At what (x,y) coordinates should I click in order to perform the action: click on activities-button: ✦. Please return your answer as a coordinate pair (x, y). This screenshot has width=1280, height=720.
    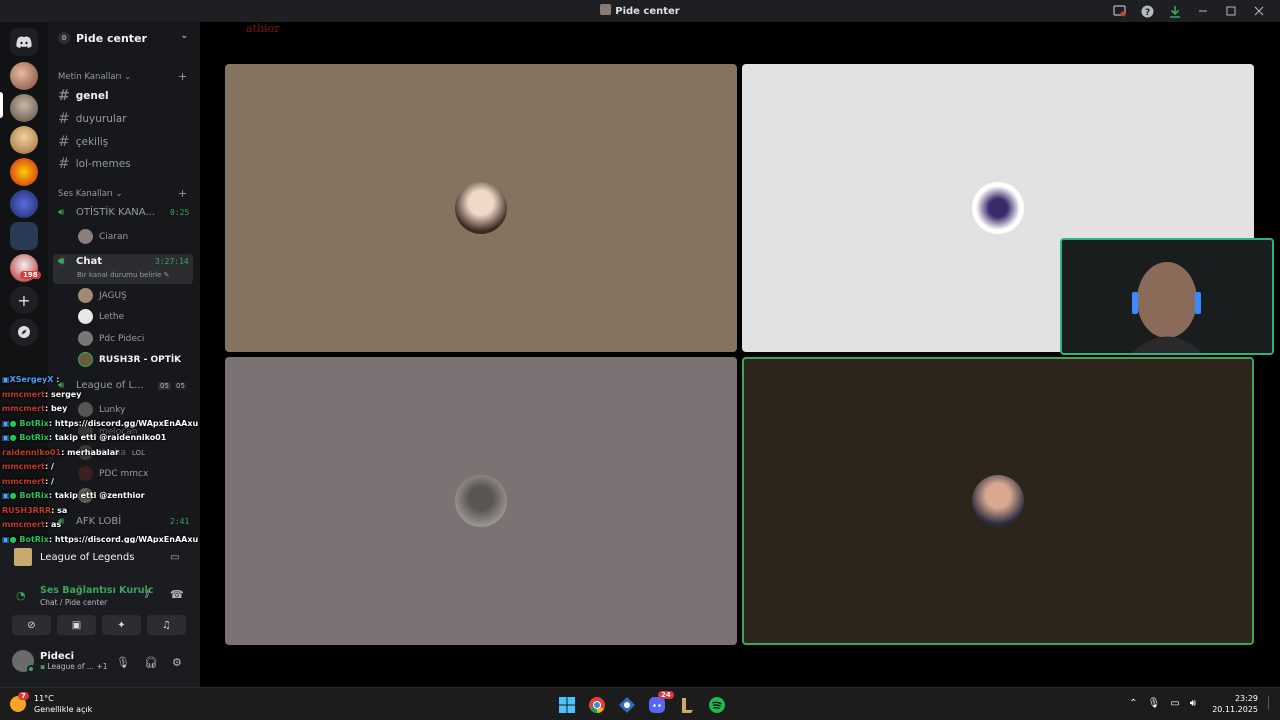
    Looking at the image, I should click on (121, 625).